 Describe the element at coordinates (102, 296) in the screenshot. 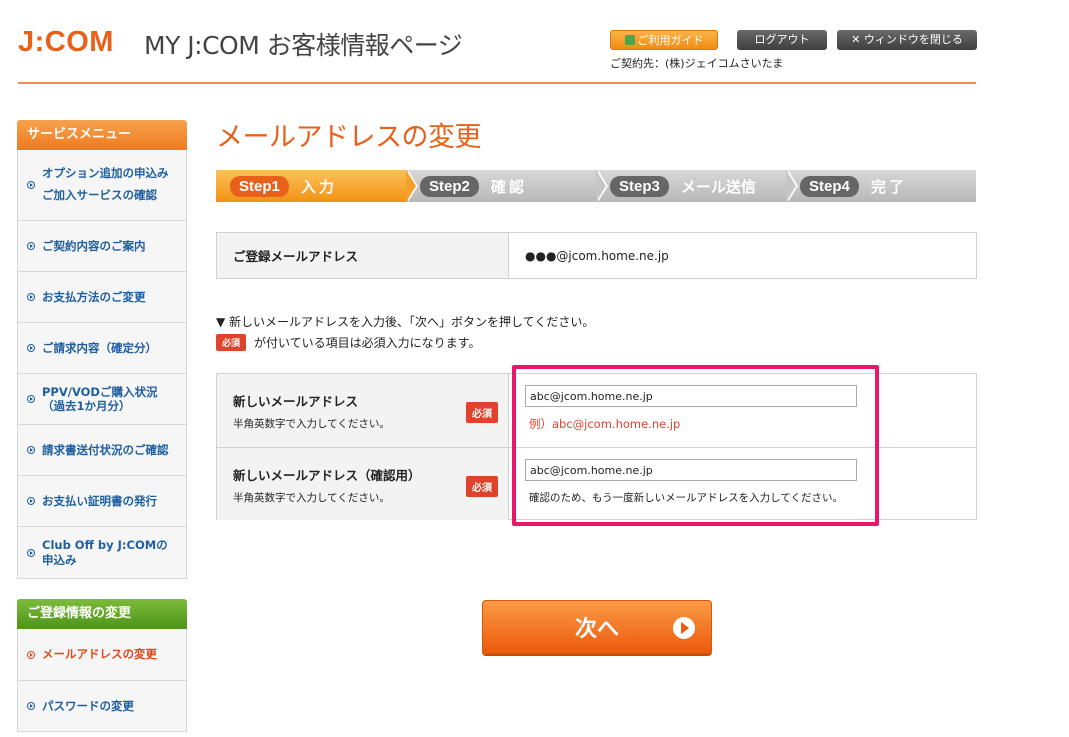

I see `sidebar-item-payment-method: お支払方法のご変更` at that location.